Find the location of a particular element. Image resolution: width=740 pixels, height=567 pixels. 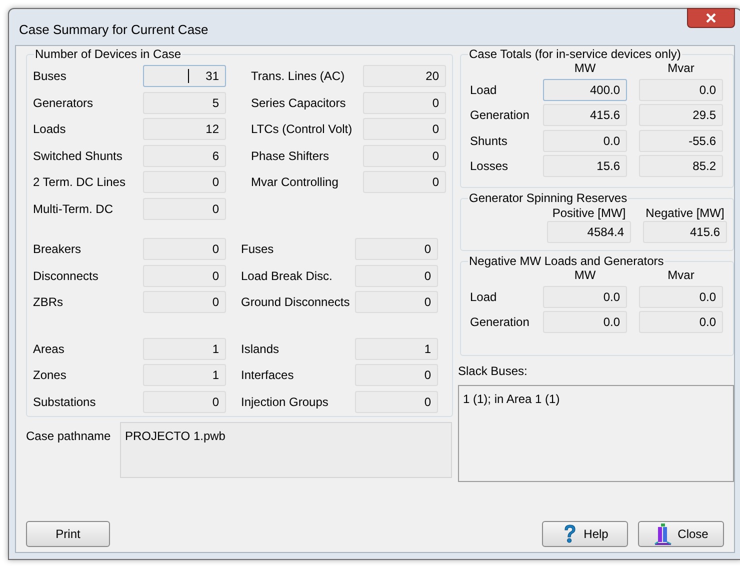

device-label: ZBRs is located at coordinates (48, 303).